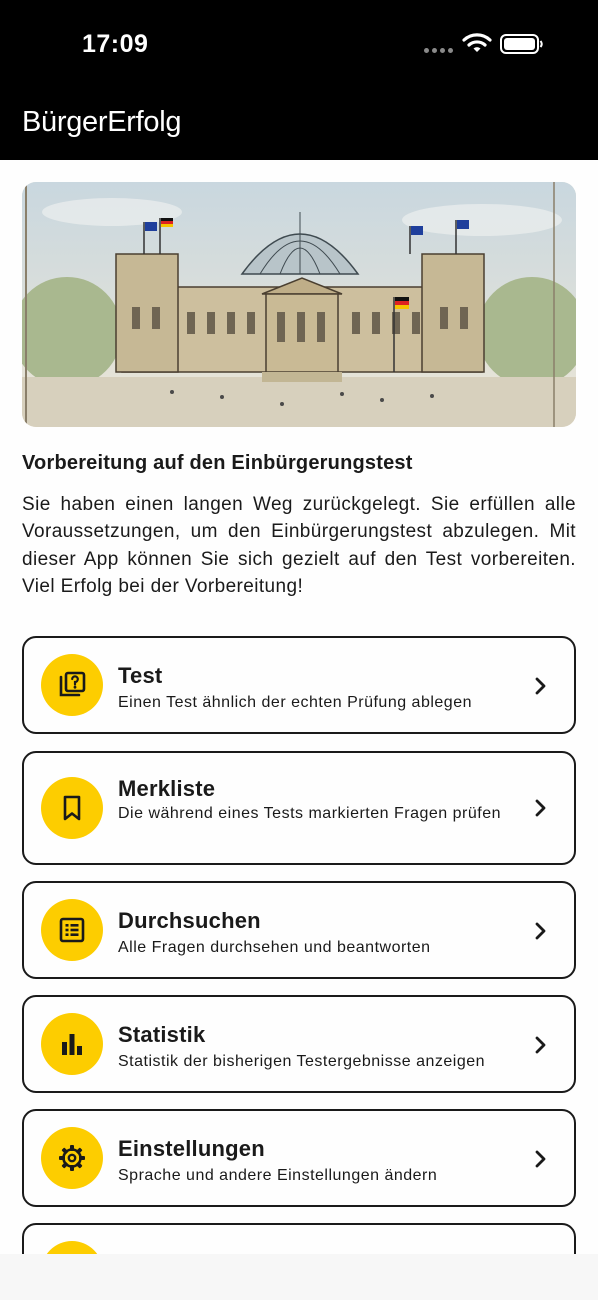 The image size is (598, 1300). I want to click on battery-icon, so click(521, 44).